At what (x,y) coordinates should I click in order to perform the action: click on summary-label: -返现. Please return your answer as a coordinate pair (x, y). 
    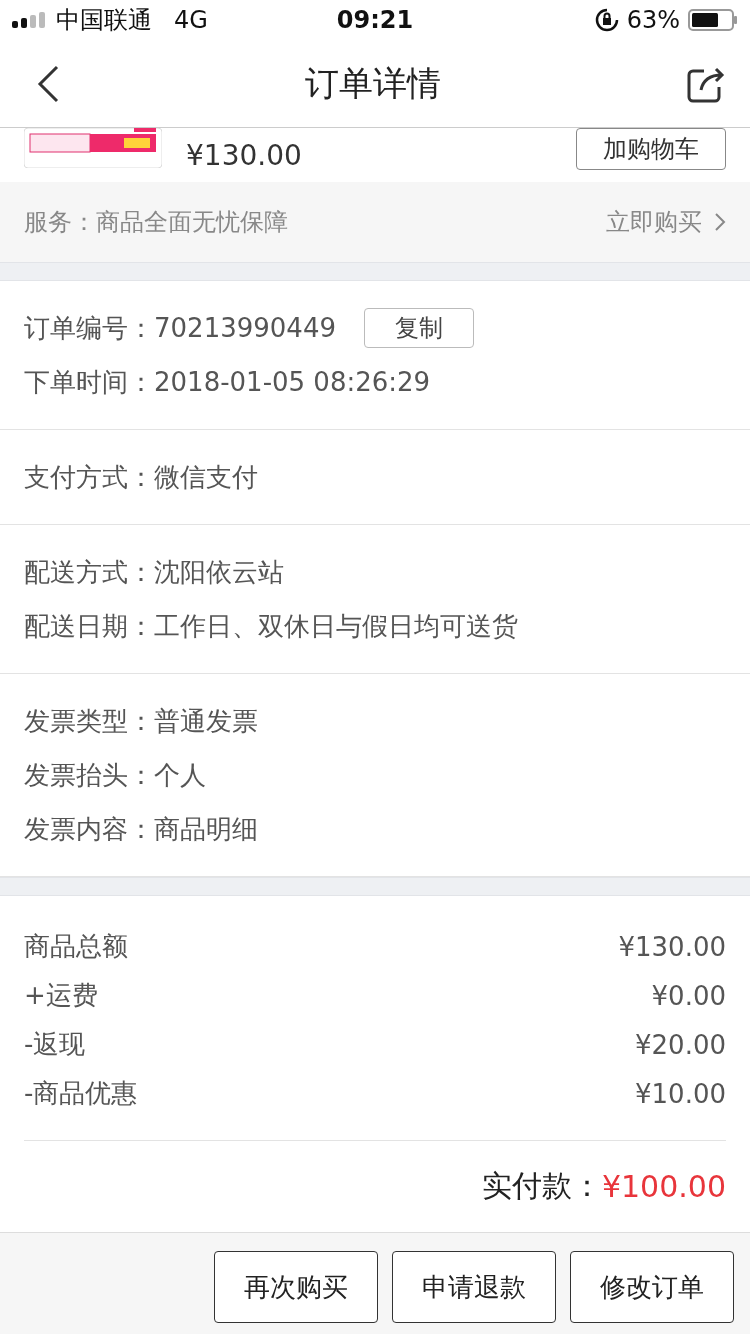
    Looking at the image, I should click on (55, 1044).